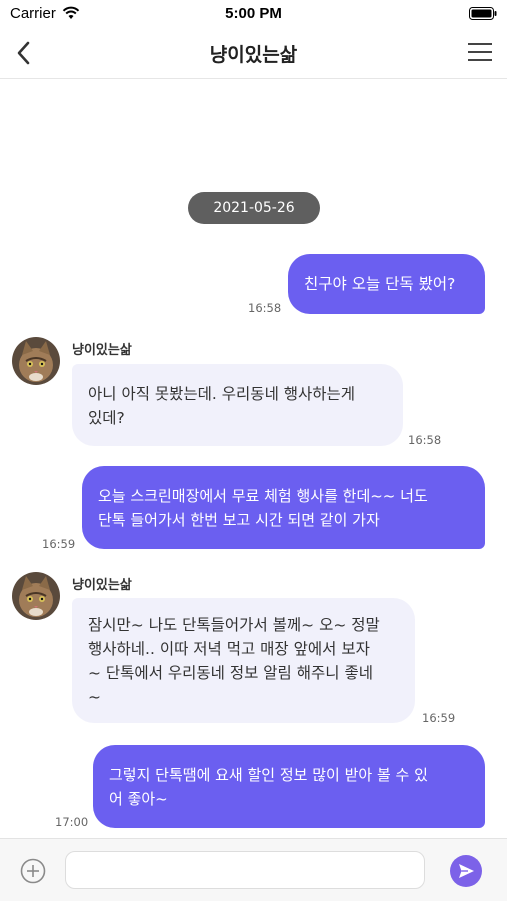  I want to click on message-line: 행사하네.. 이따 저녁 먹고 매장 앞에서 보자, so click(229, 649).